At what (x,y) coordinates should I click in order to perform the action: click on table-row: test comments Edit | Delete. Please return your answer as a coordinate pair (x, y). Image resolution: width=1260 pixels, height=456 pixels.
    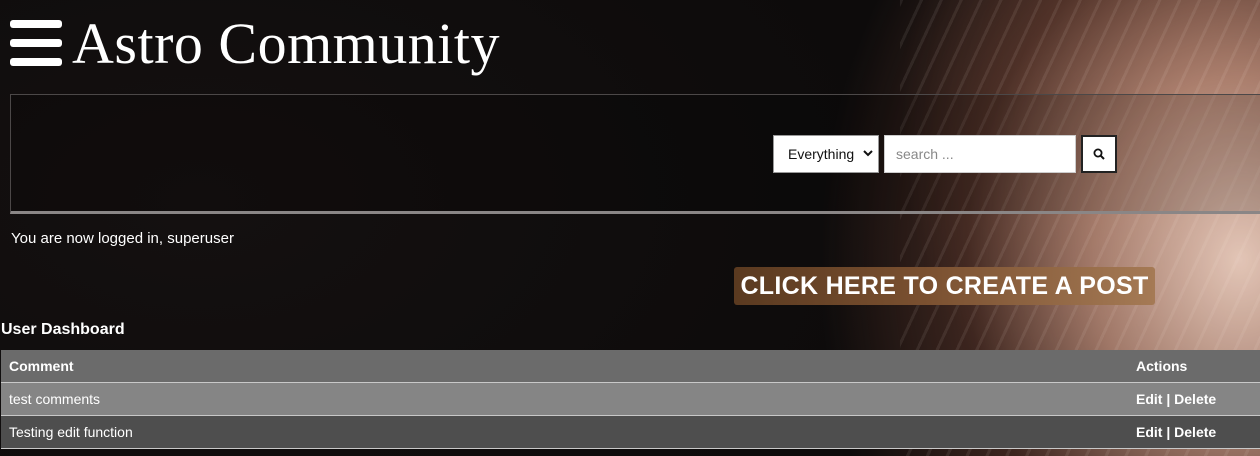
    Looking at the image, I should click on (630, 399).